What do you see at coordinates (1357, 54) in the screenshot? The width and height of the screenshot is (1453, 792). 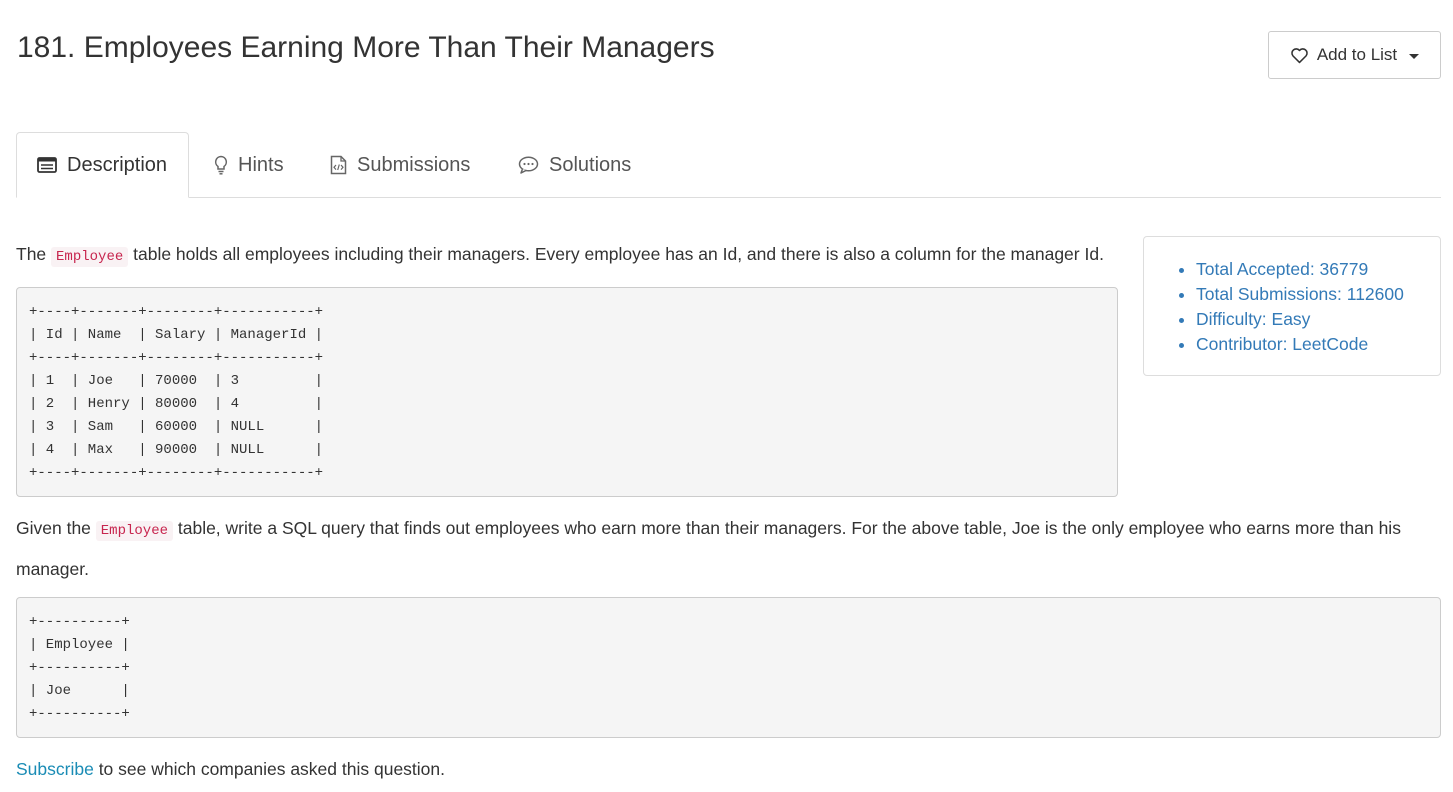 I see `add-to-list-label: Add to List` at bounding box center [1357, 54].